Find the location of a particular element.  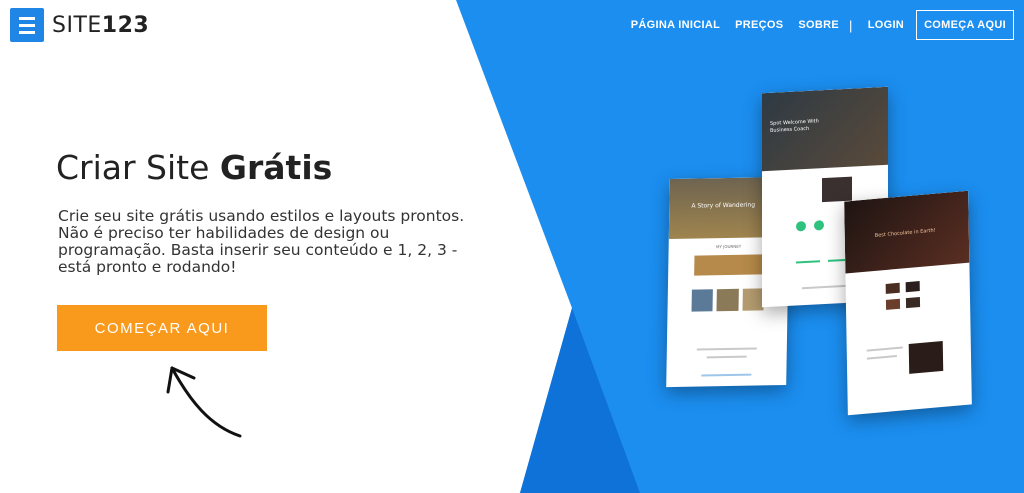

nav-about: SOBRE is located at coordinates (818, 25).